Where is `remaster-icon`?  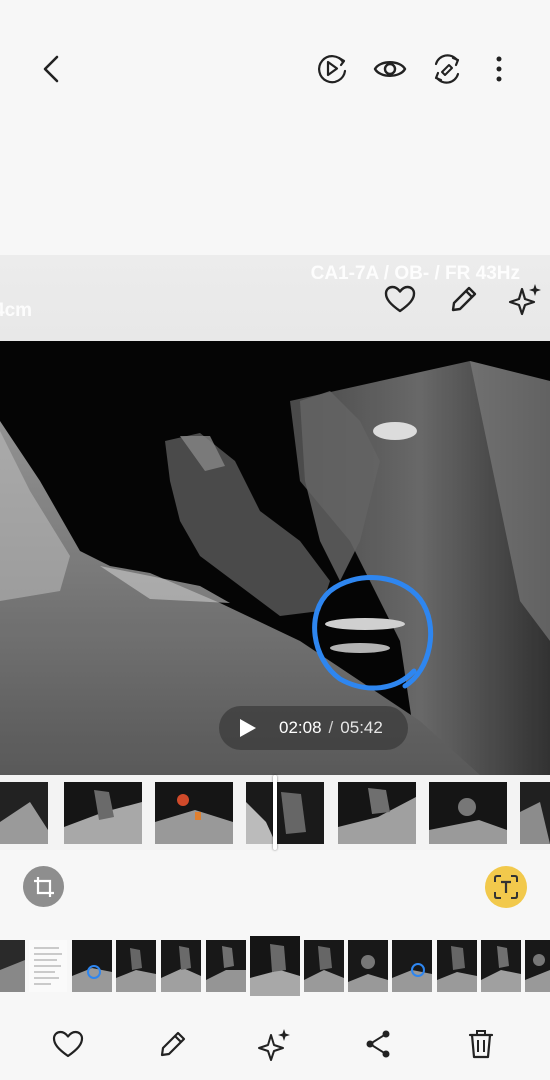
remaster-icon is located at coordinates (447, 69).